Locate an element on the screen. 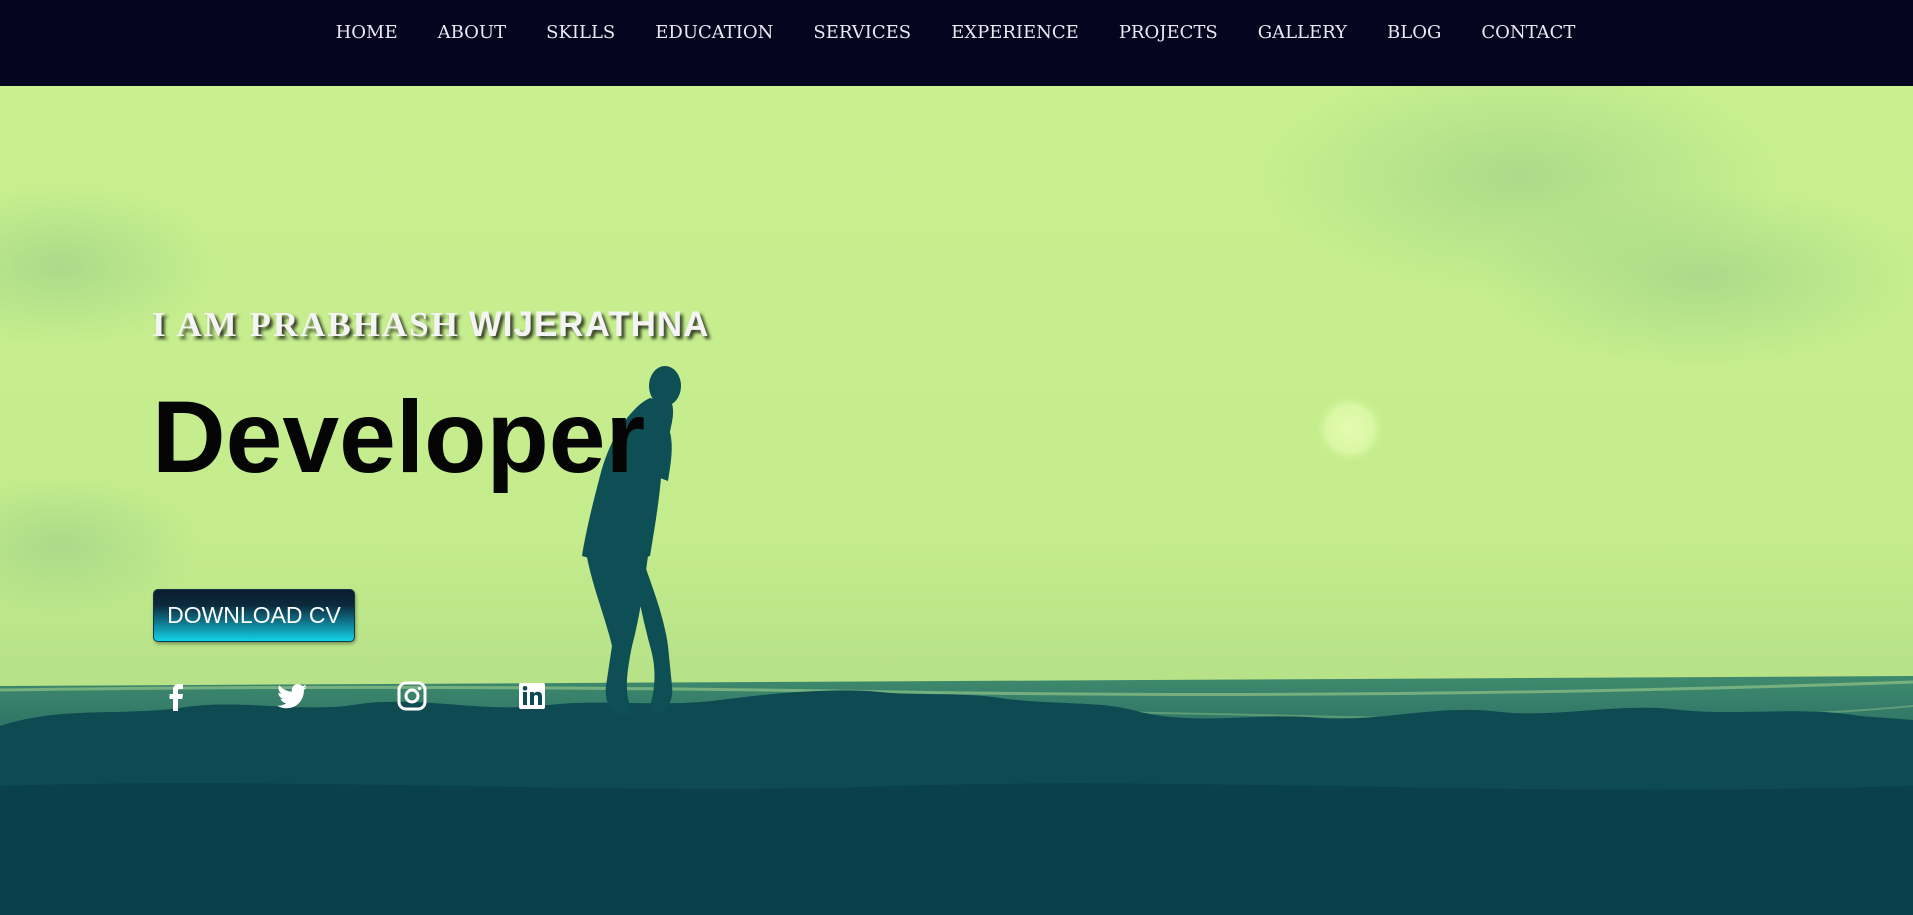 This screenshot has height=915, width=1913. nav-item-home: HOME is located at coordinates (367, 32).